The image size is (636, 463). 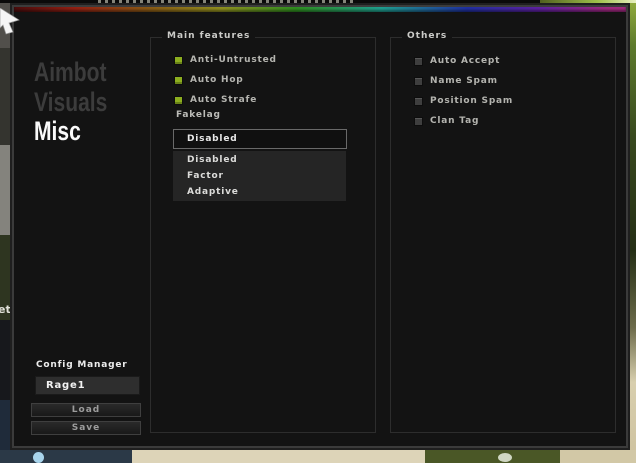 What do you see at coordinates (233, 60) in the screenshot?
I see `checkbox-label: Anti-Untrusted` at bounding box center [233, 60].